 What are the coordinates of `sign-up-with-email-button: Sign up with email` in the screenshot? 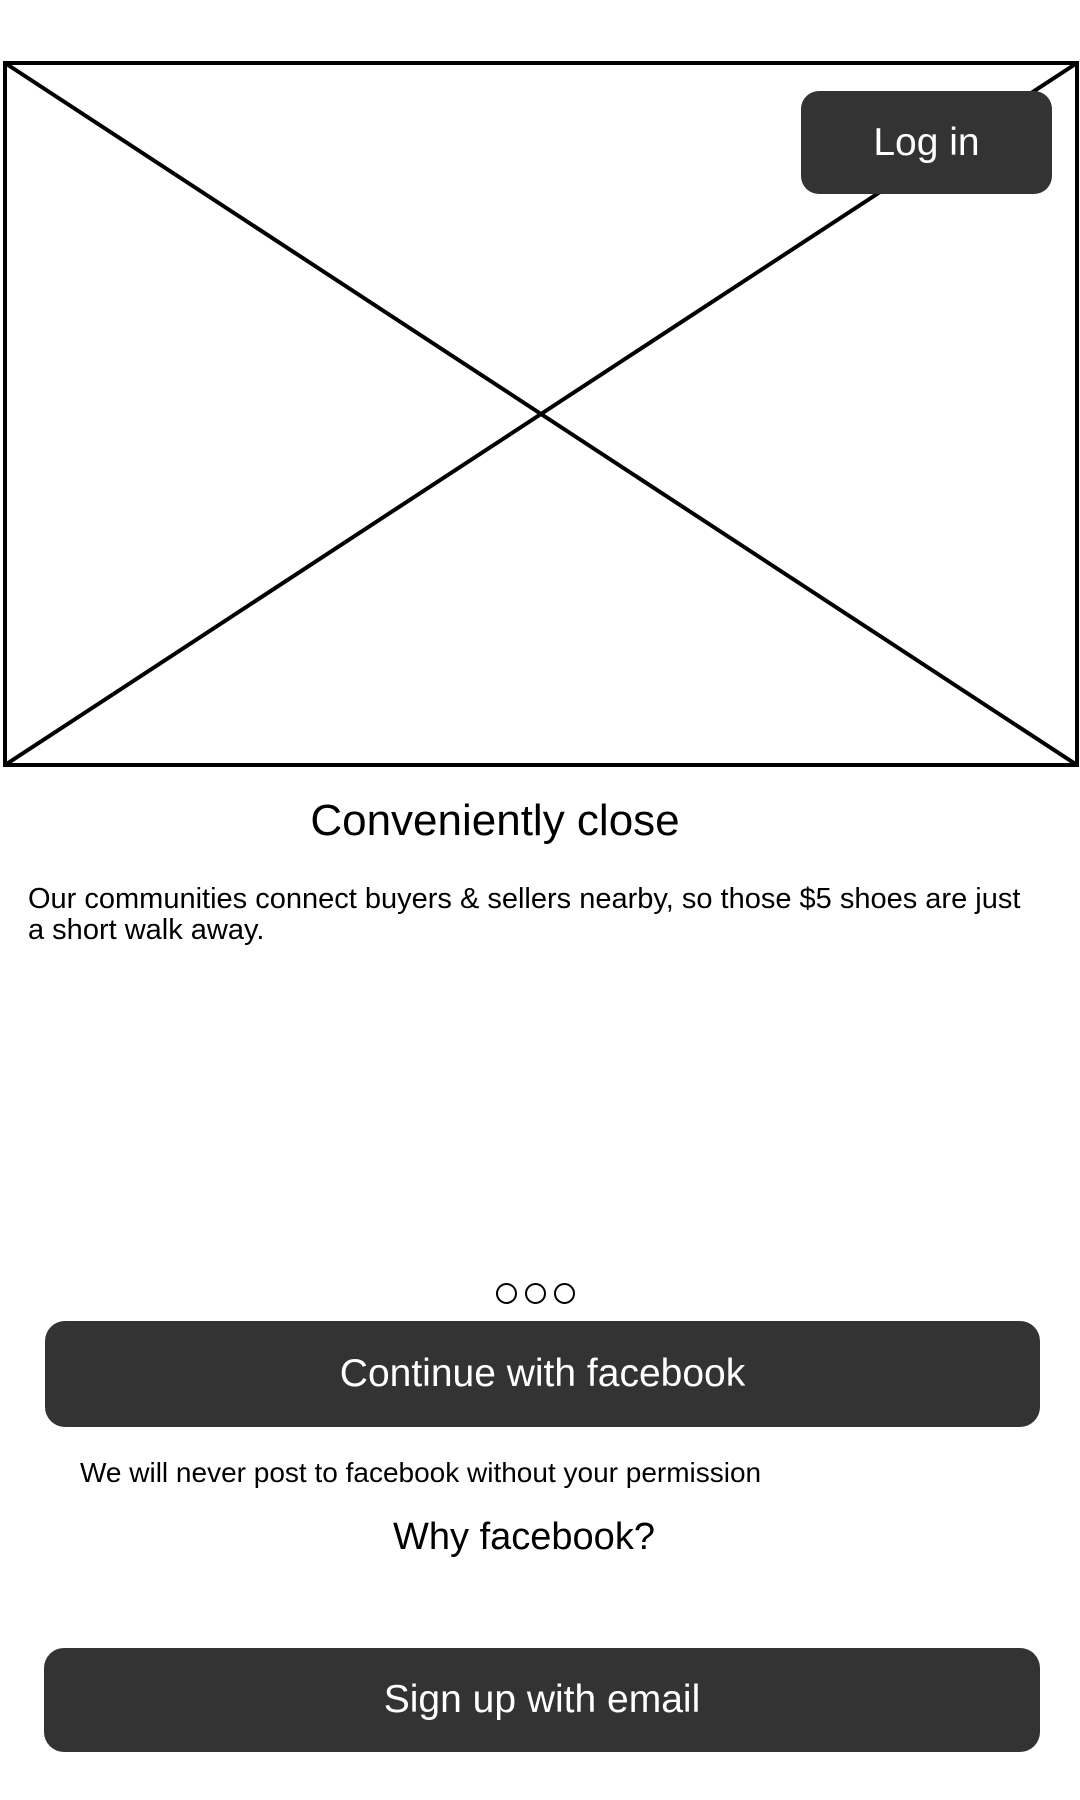 It's located at (542, 1700).